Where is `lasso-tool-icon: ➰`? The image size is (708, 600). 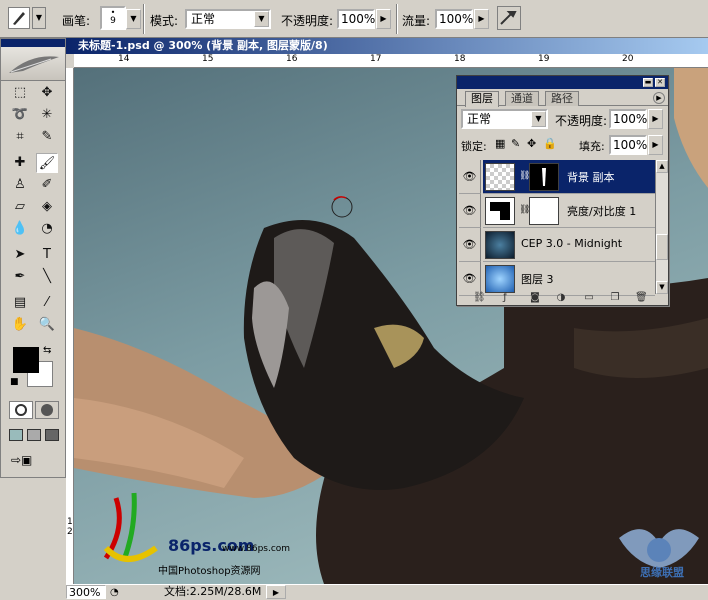 lasso-tool-icon: ➰ is located at coordinates (20, 115).